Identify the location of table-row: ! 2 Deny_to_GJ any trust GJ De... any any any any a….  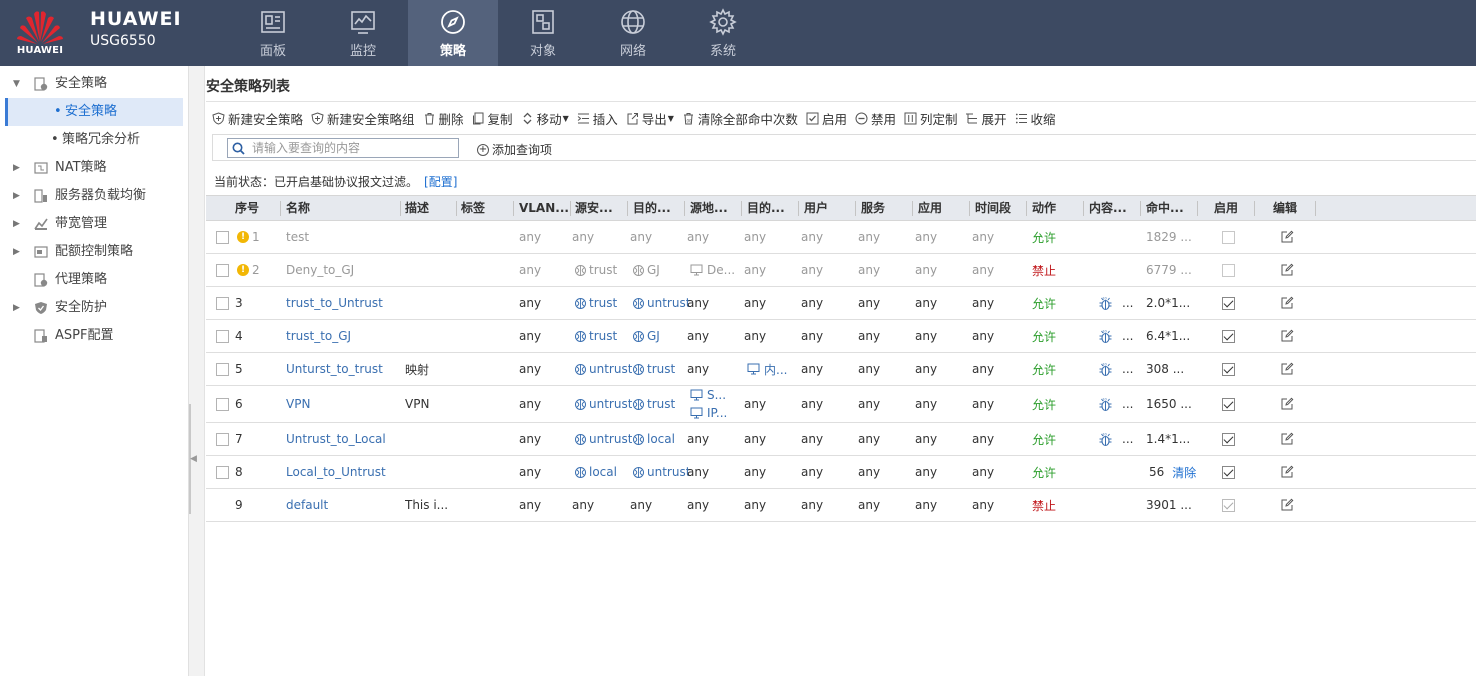
(841, 270).